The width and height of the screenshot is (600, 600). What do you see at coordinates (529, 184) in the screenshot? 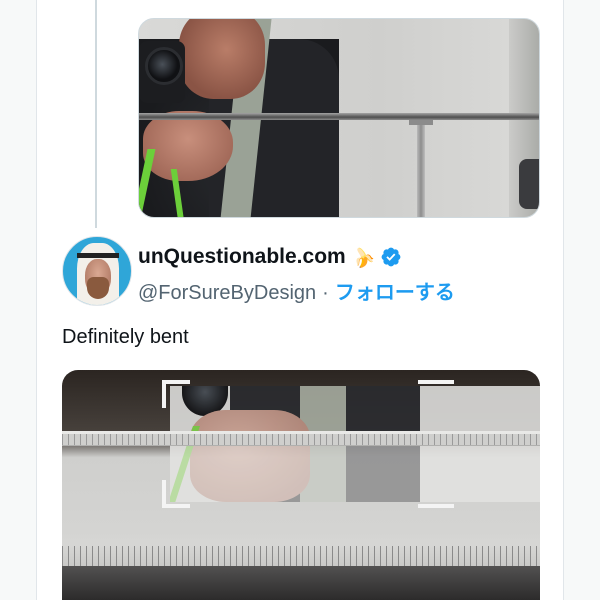
I see `photo-object-right` at bounding box center [529, 184].